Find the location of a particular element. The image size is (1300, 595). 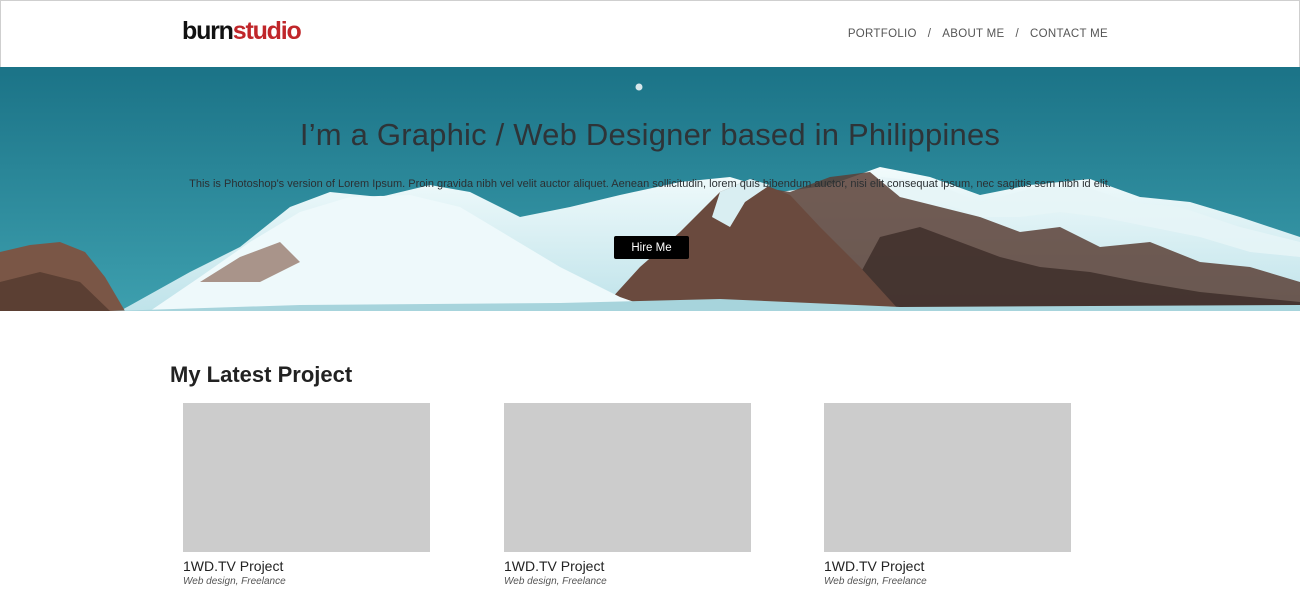

projects-heading: My Latest Project is located at coordinates (261, 374).